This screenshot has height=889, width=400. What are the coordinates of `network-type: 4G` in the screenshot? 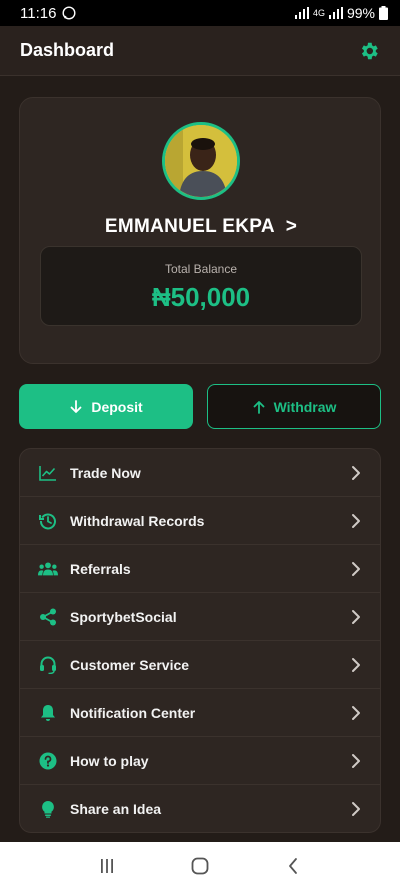 It's located at (318, 13).